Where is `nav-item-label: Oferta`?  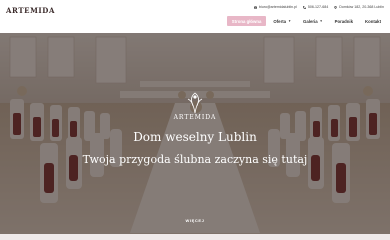 nav-item-label: Oferta is located at coordinates (280, 21).